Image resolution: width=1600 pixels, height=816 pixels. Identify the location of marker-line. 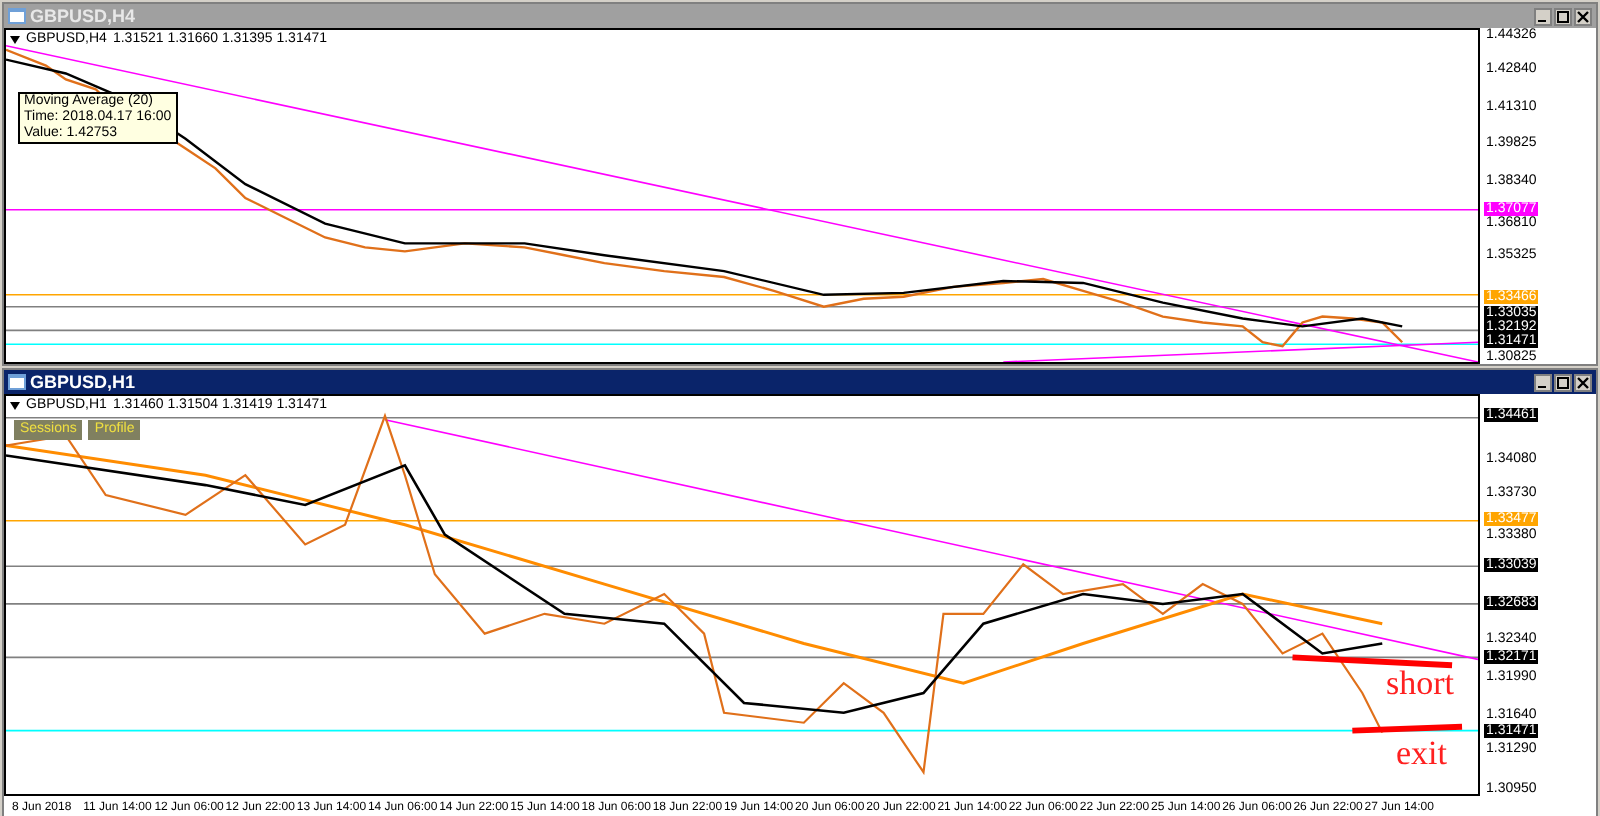
(1407, 728).